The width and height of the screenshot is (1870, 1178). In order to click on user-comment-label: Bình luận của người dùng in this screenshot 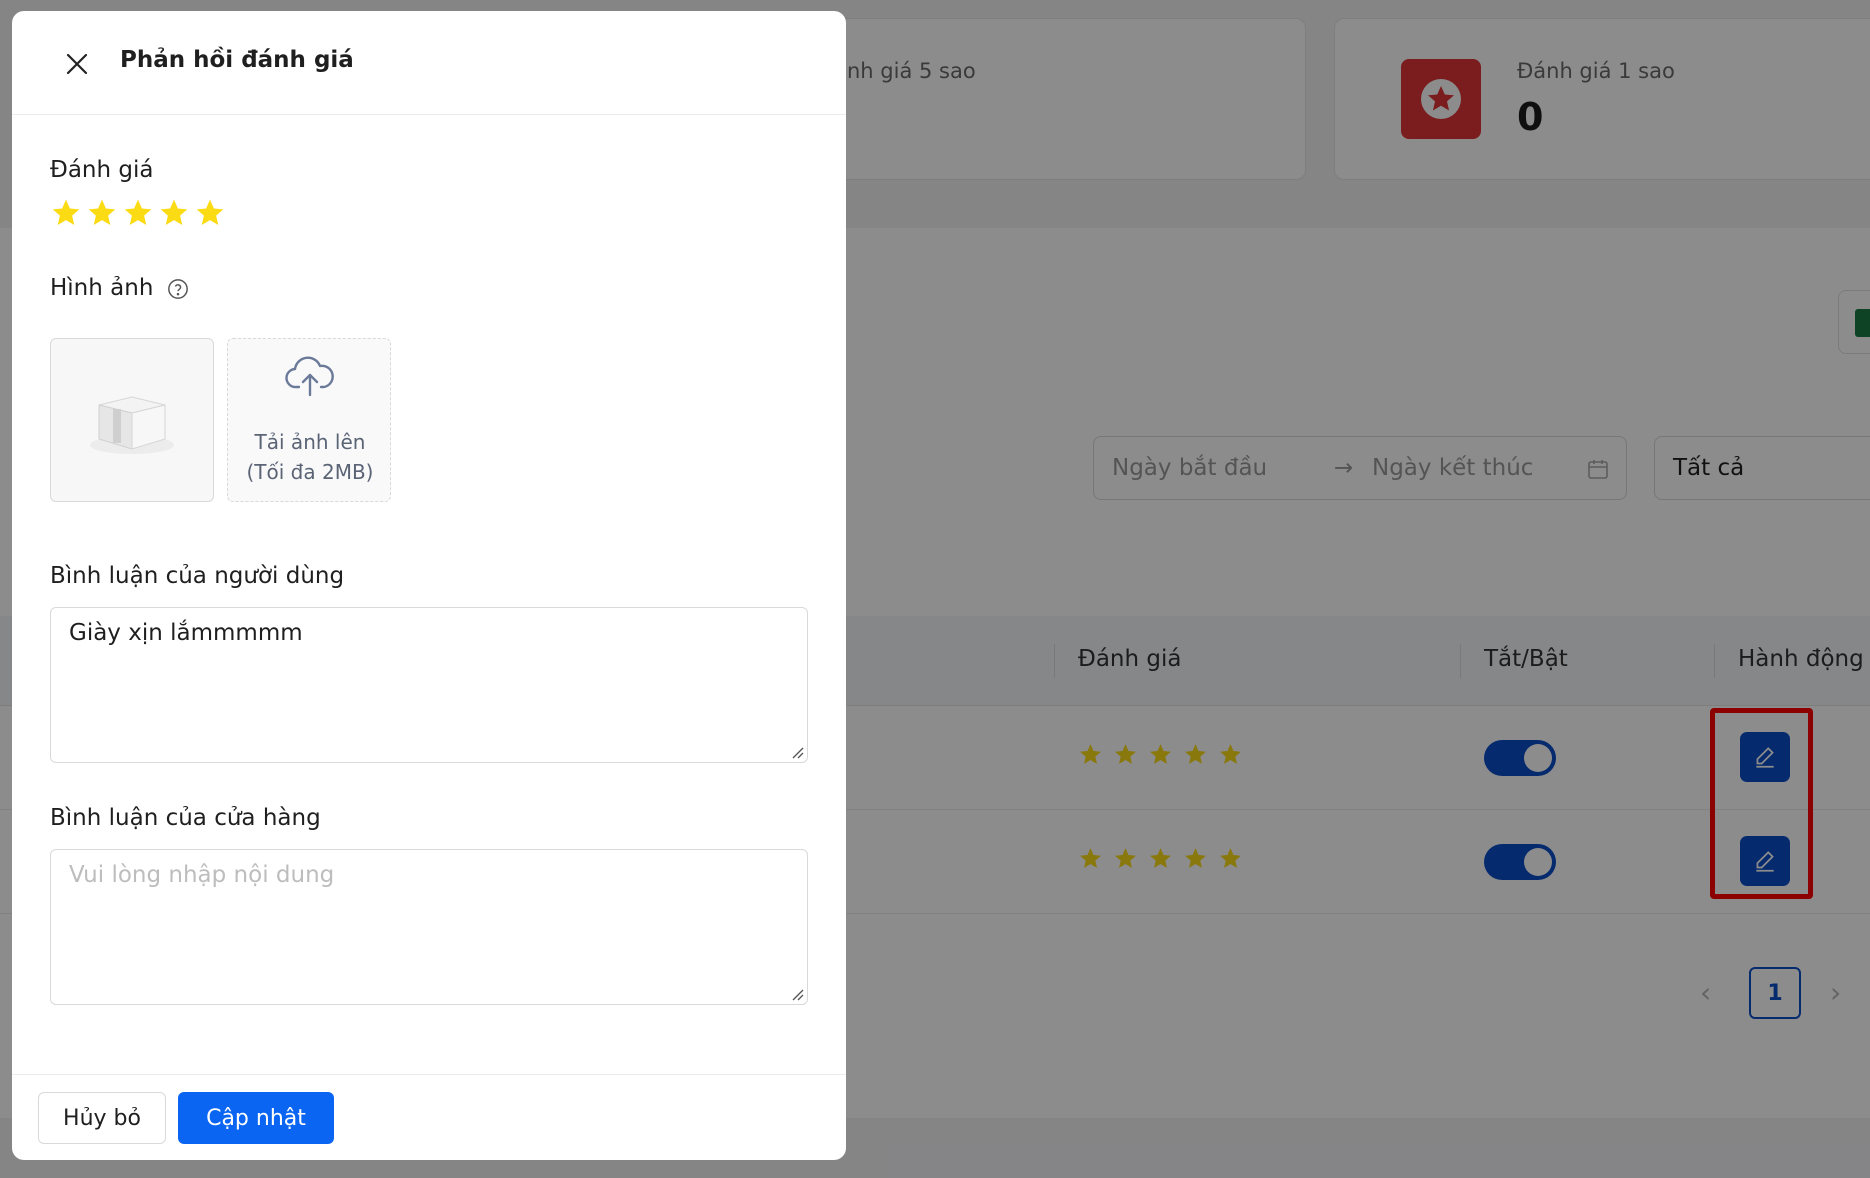, I will do `click(197, 576)`.